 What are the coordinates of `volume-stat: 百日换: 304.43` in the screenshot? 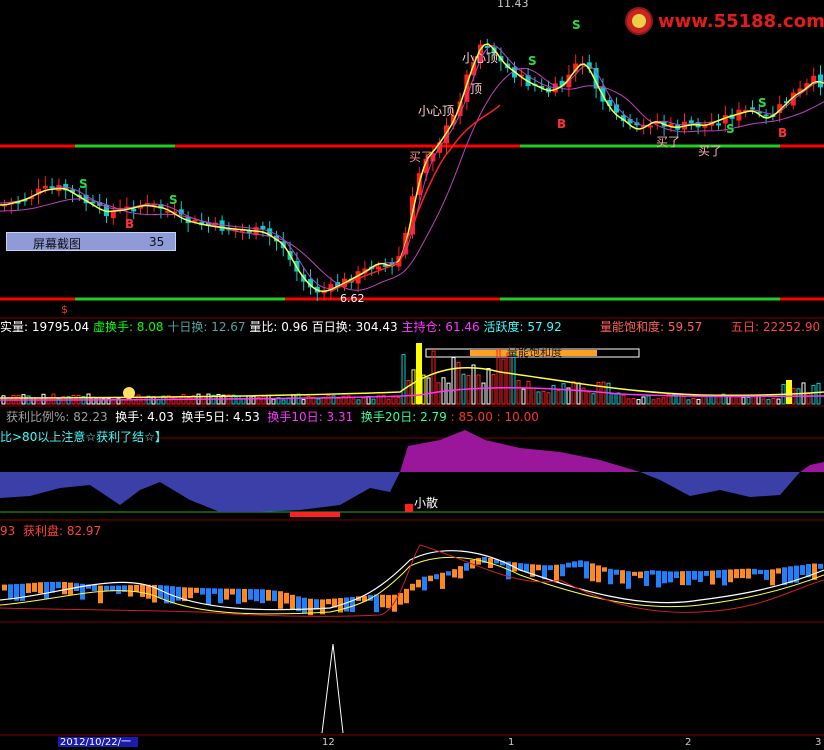 It's located at (356, 327).